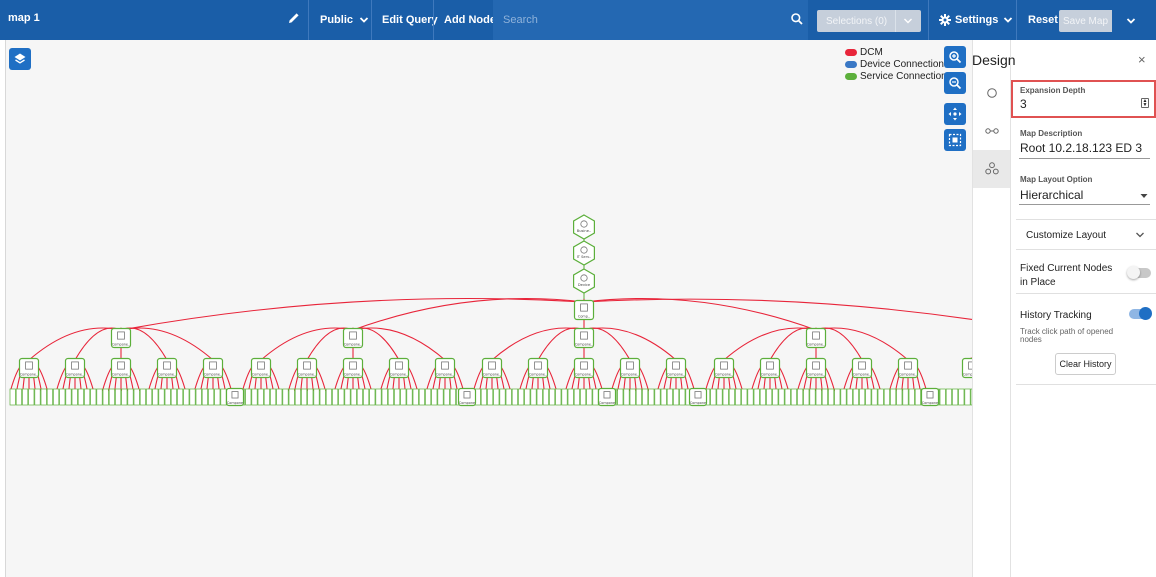  What do you see at coordinates (20, 59) in the screenshot?
I see `layers-button` at bounding box center [20, 59].